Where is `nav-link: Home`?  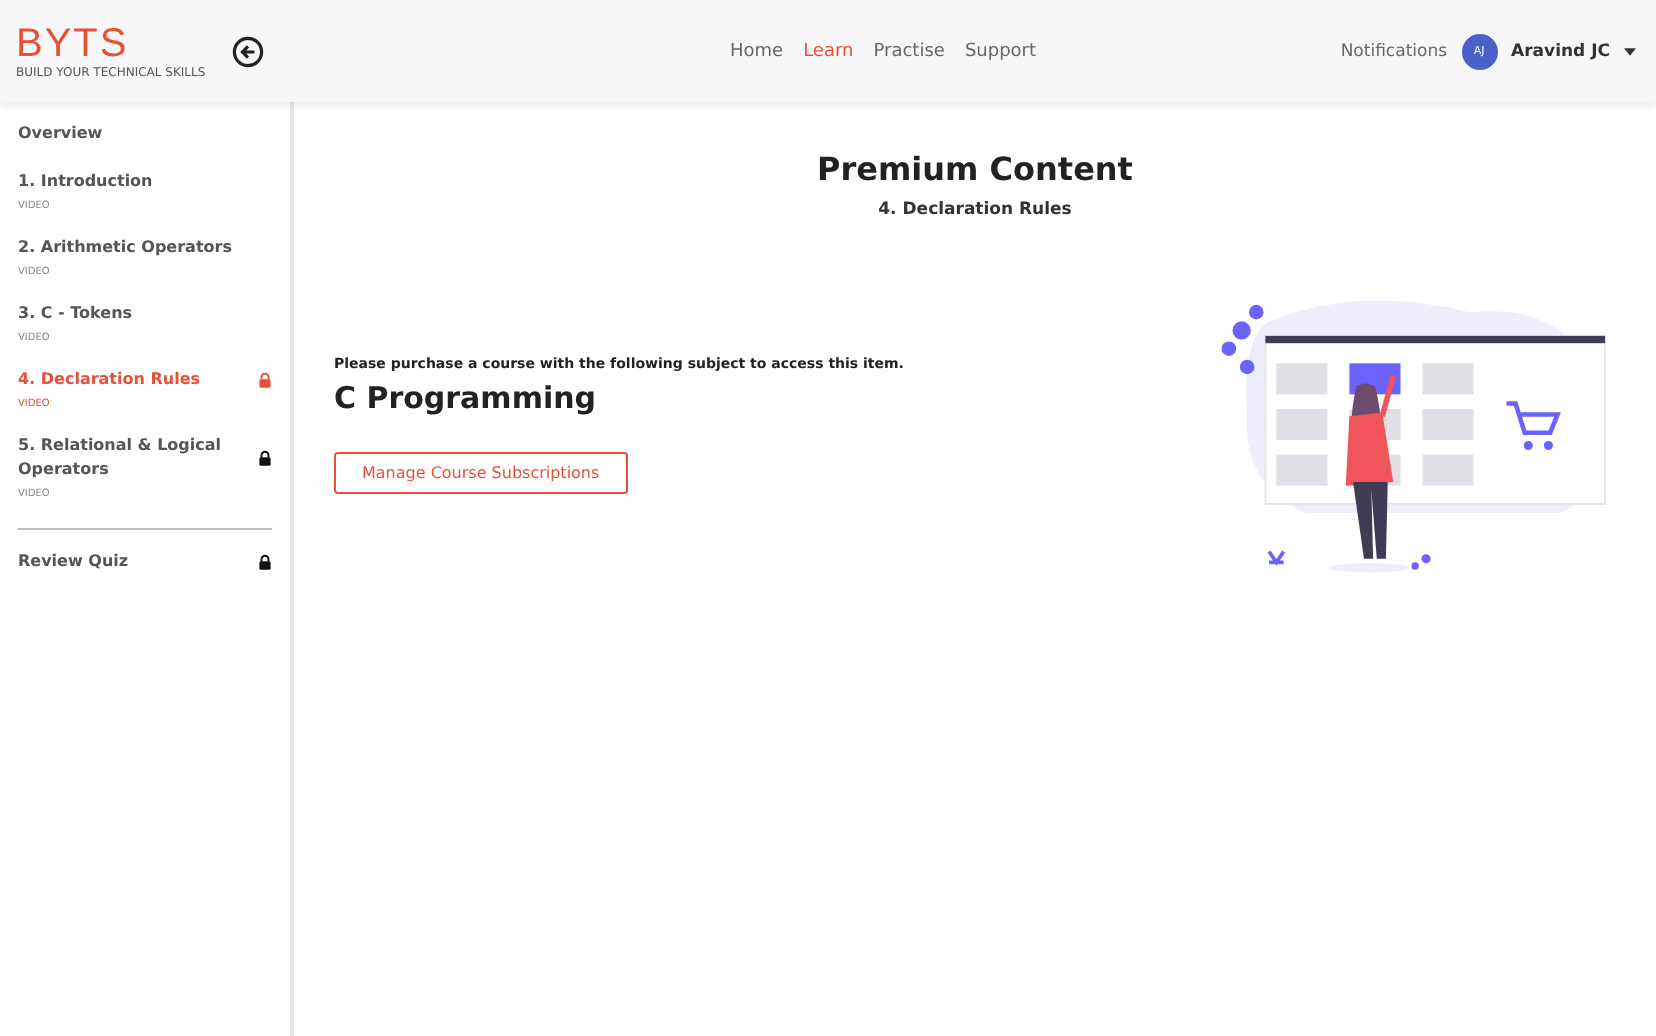 nav-link: Home is located at coordinates (757, 51).